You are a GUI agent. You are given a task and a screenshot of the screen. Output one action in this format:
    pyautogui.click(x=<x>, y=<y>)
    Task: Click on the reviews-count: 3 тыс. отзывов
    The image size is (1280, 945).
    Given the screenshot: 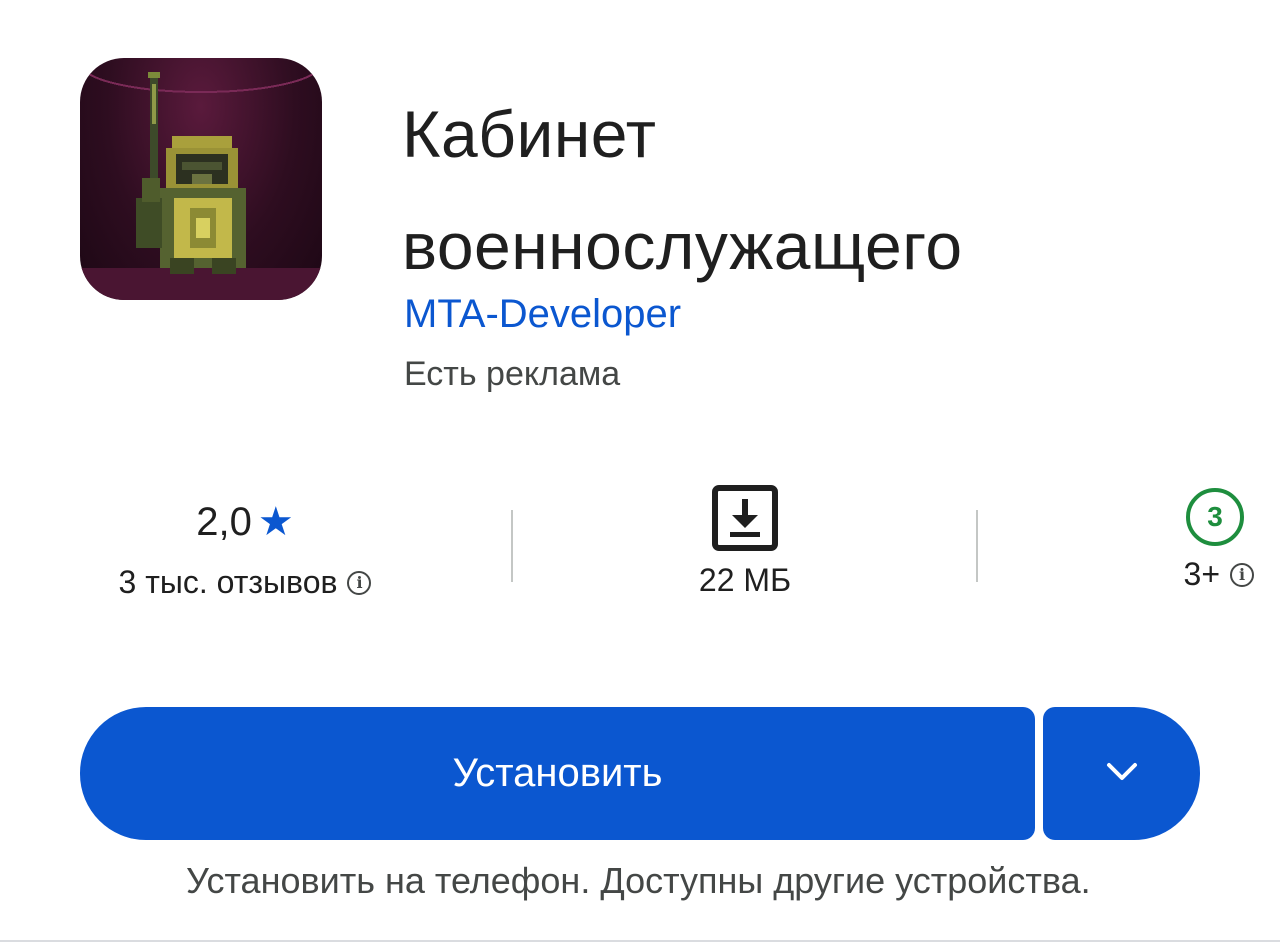 What is the action you would take?
    pyautogui.click(x=228, y=582)
    